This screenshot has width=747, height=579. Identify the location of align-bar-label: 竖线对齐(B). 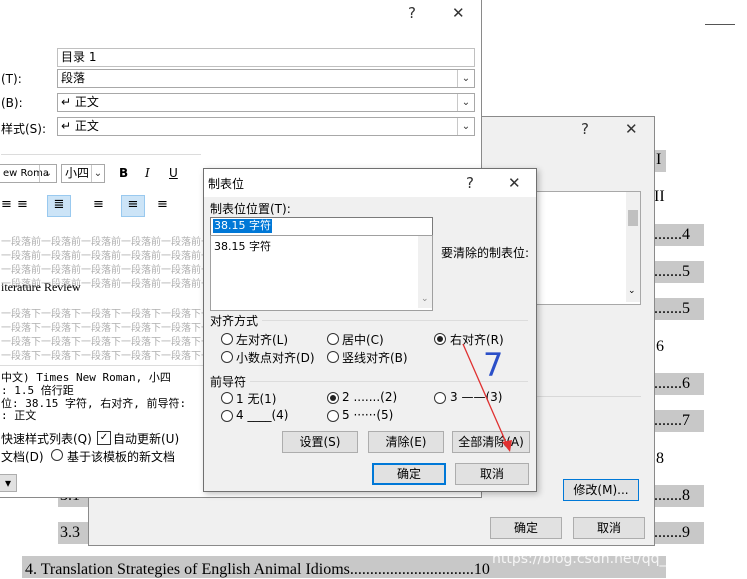
(375, 358).